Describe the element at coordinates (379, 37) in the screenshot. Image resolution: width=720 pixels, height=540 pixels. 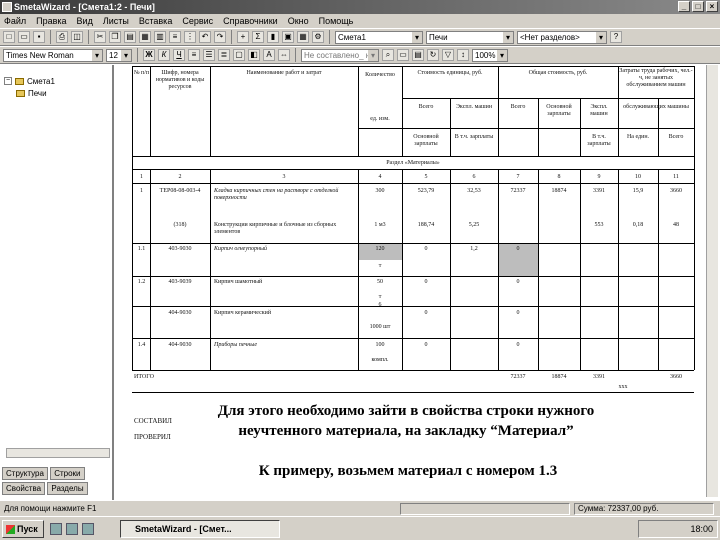
I see `estimate-combo: Смета1` at that location.